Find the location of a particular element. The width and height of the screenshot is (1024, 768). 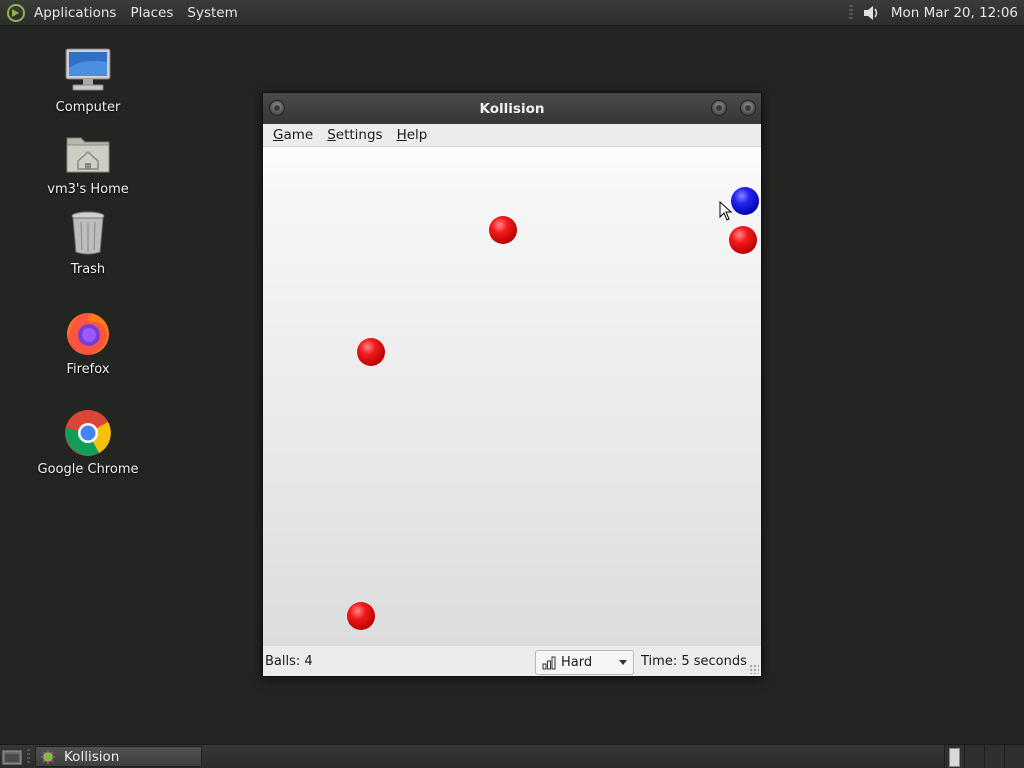

taskbar-grip is located at coordinates (28, 757).